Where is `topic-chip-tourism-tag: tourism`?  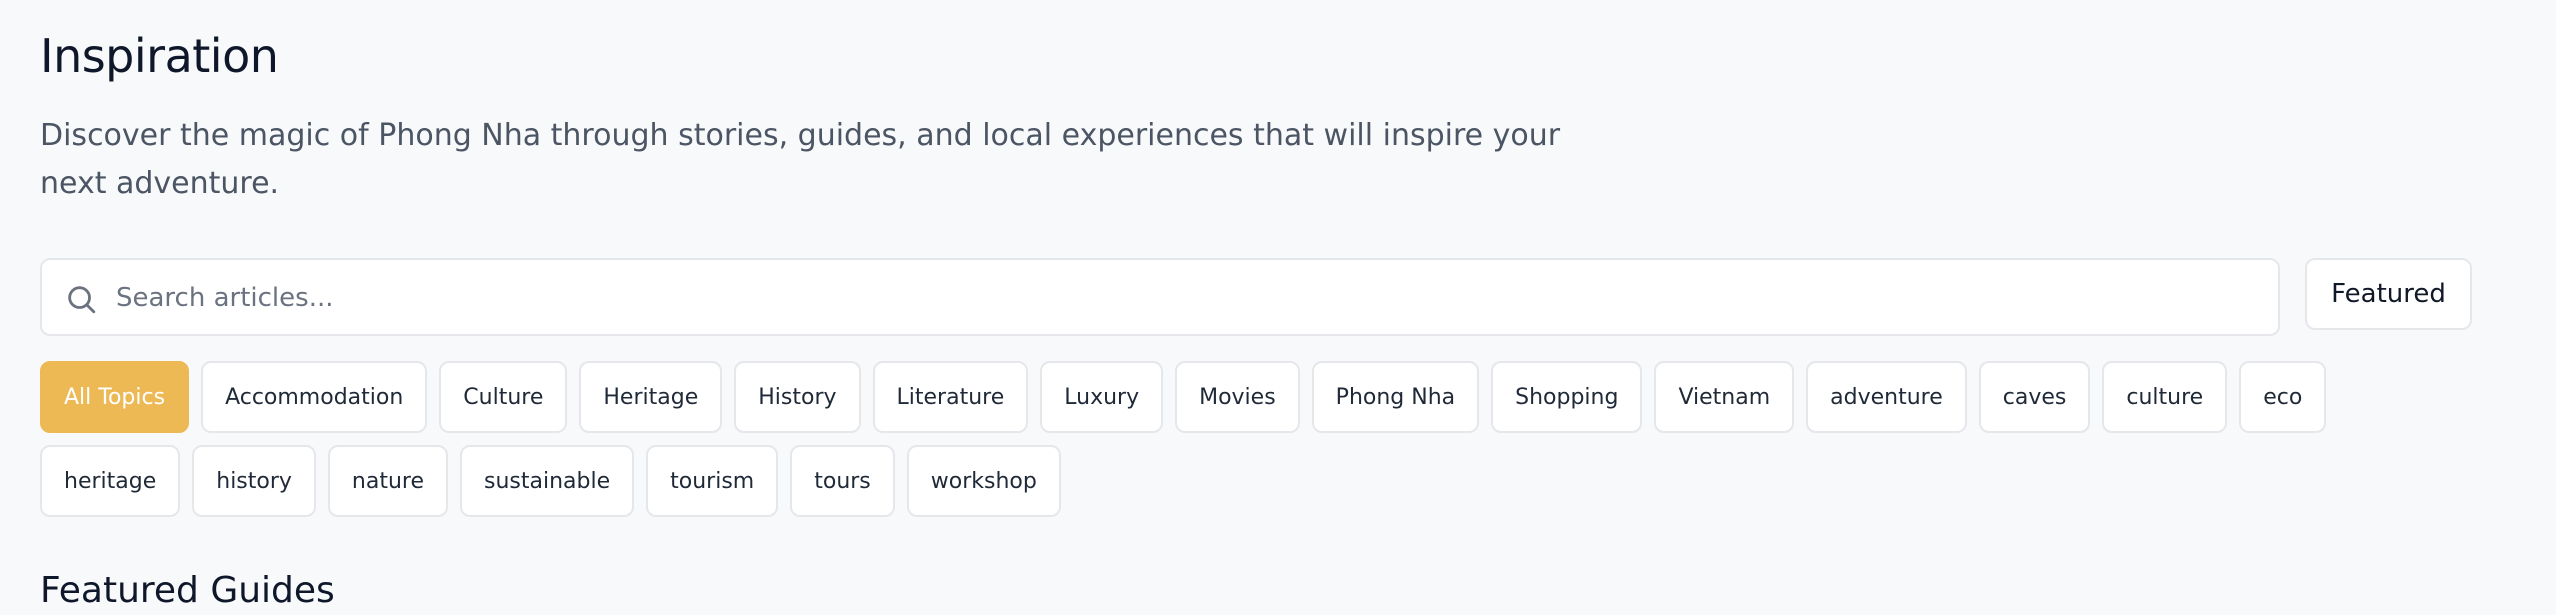 topic-chip-tourism-tag: tourism is located at coordinates (712, 481).